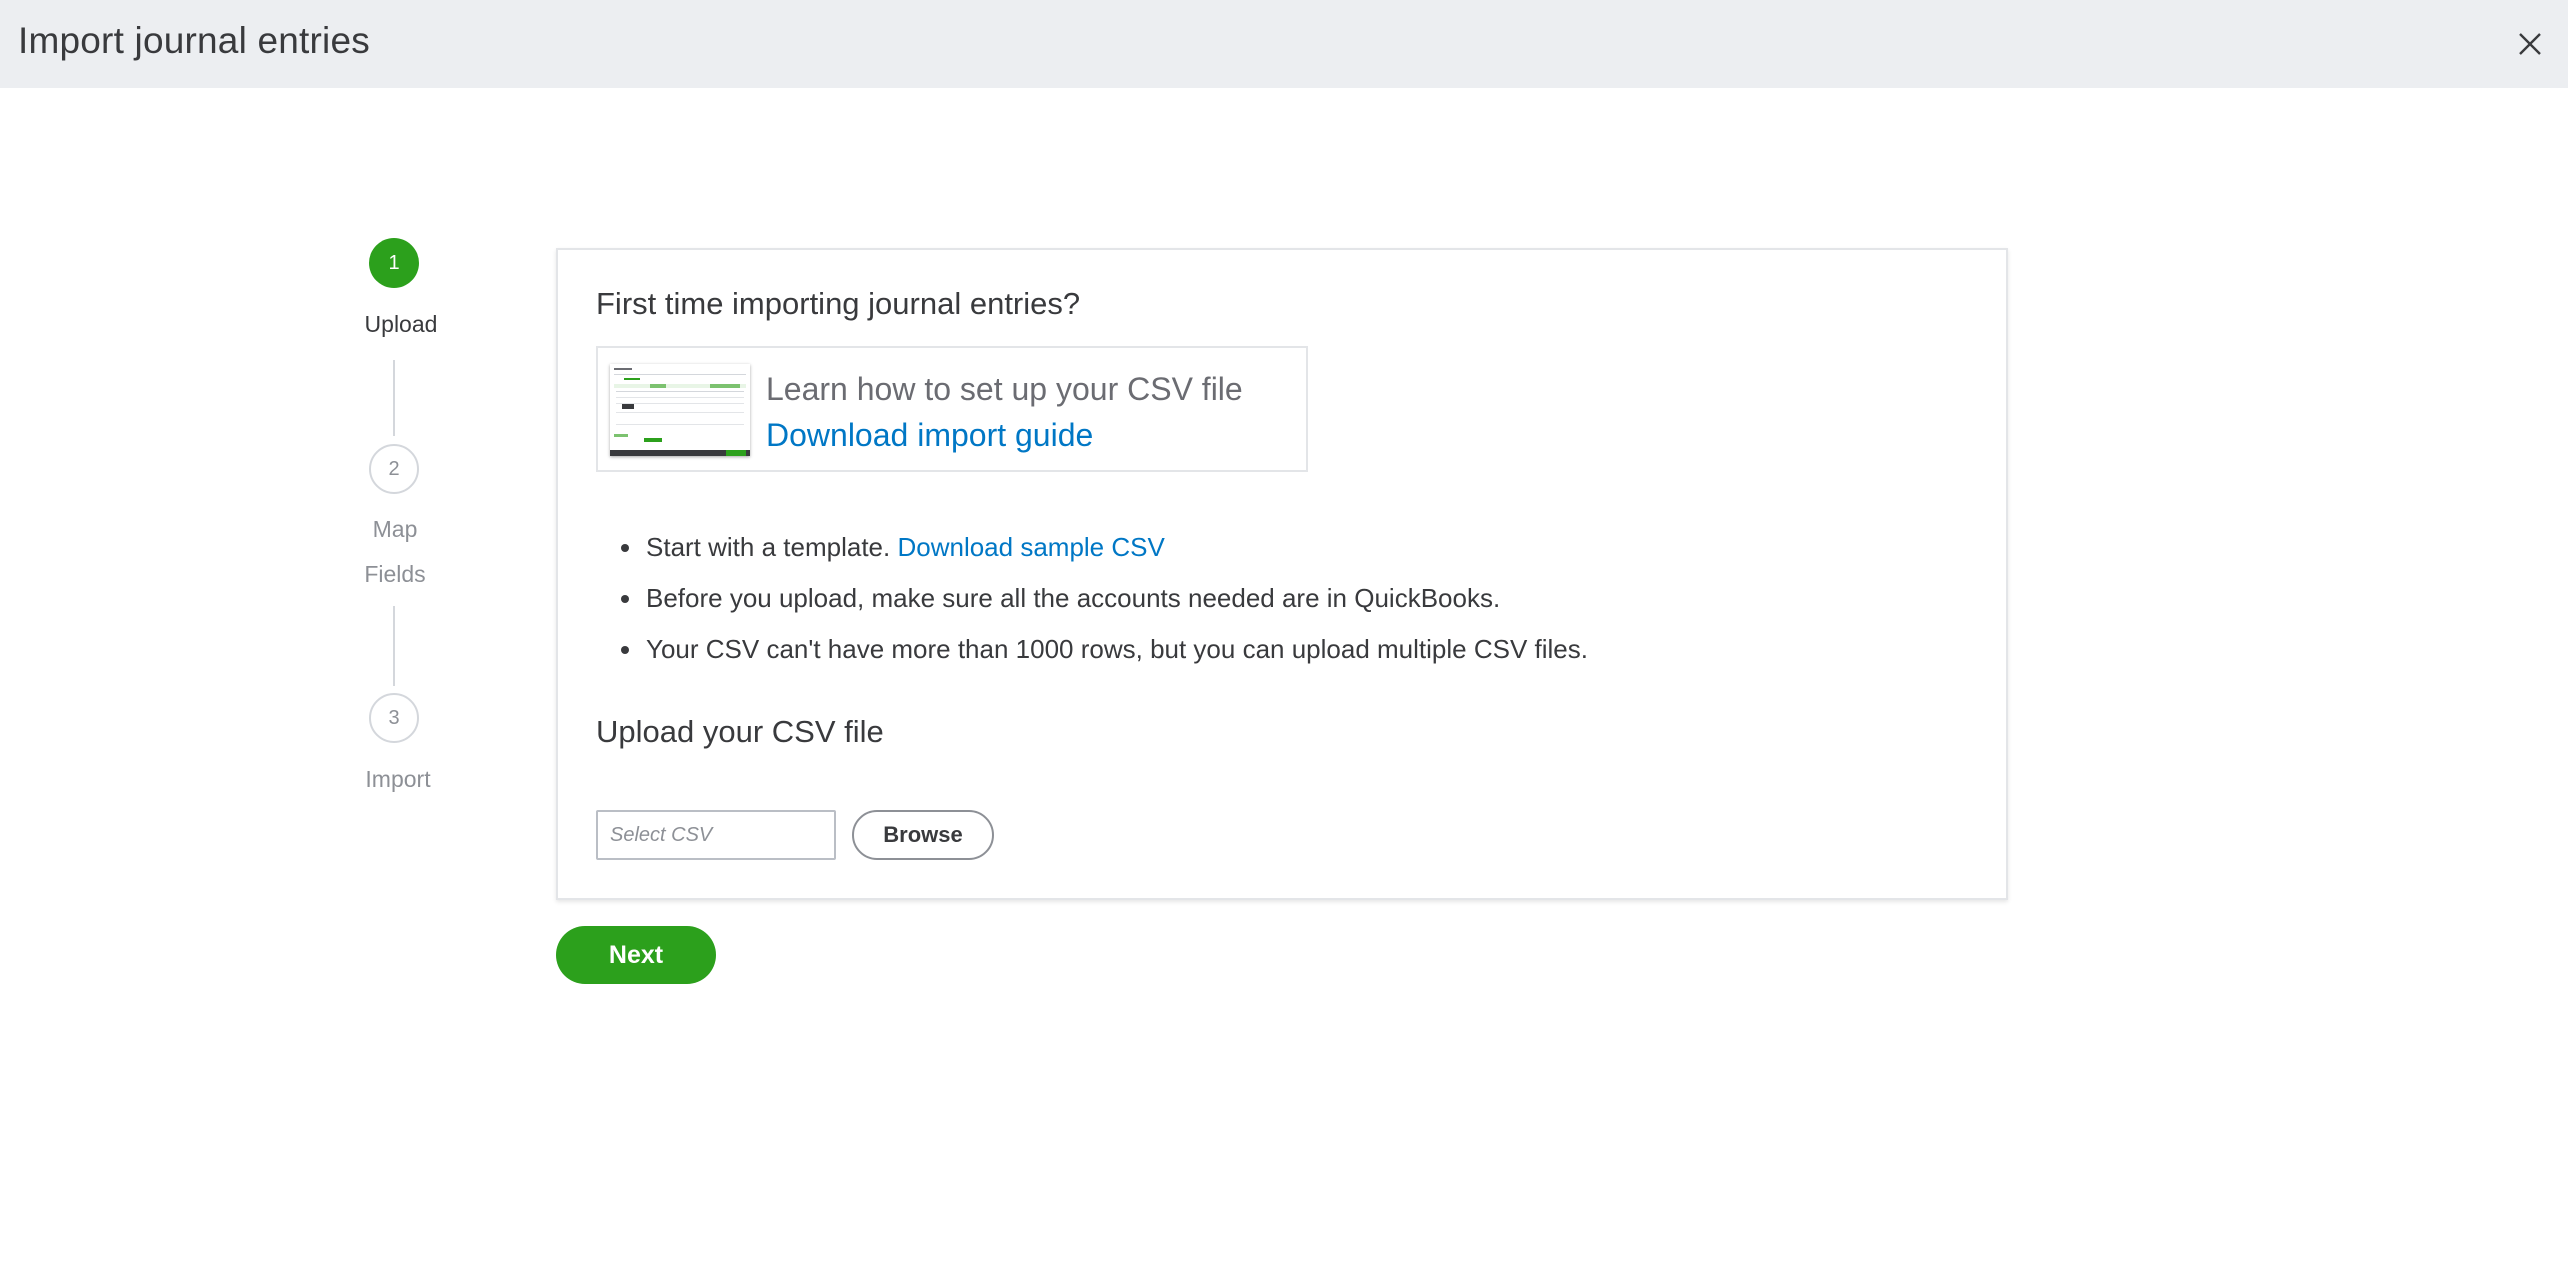 This screenshot has height=1272, width=2568. I want to click on first-time-heading: First time importing journal entries?, so click(838, 303).